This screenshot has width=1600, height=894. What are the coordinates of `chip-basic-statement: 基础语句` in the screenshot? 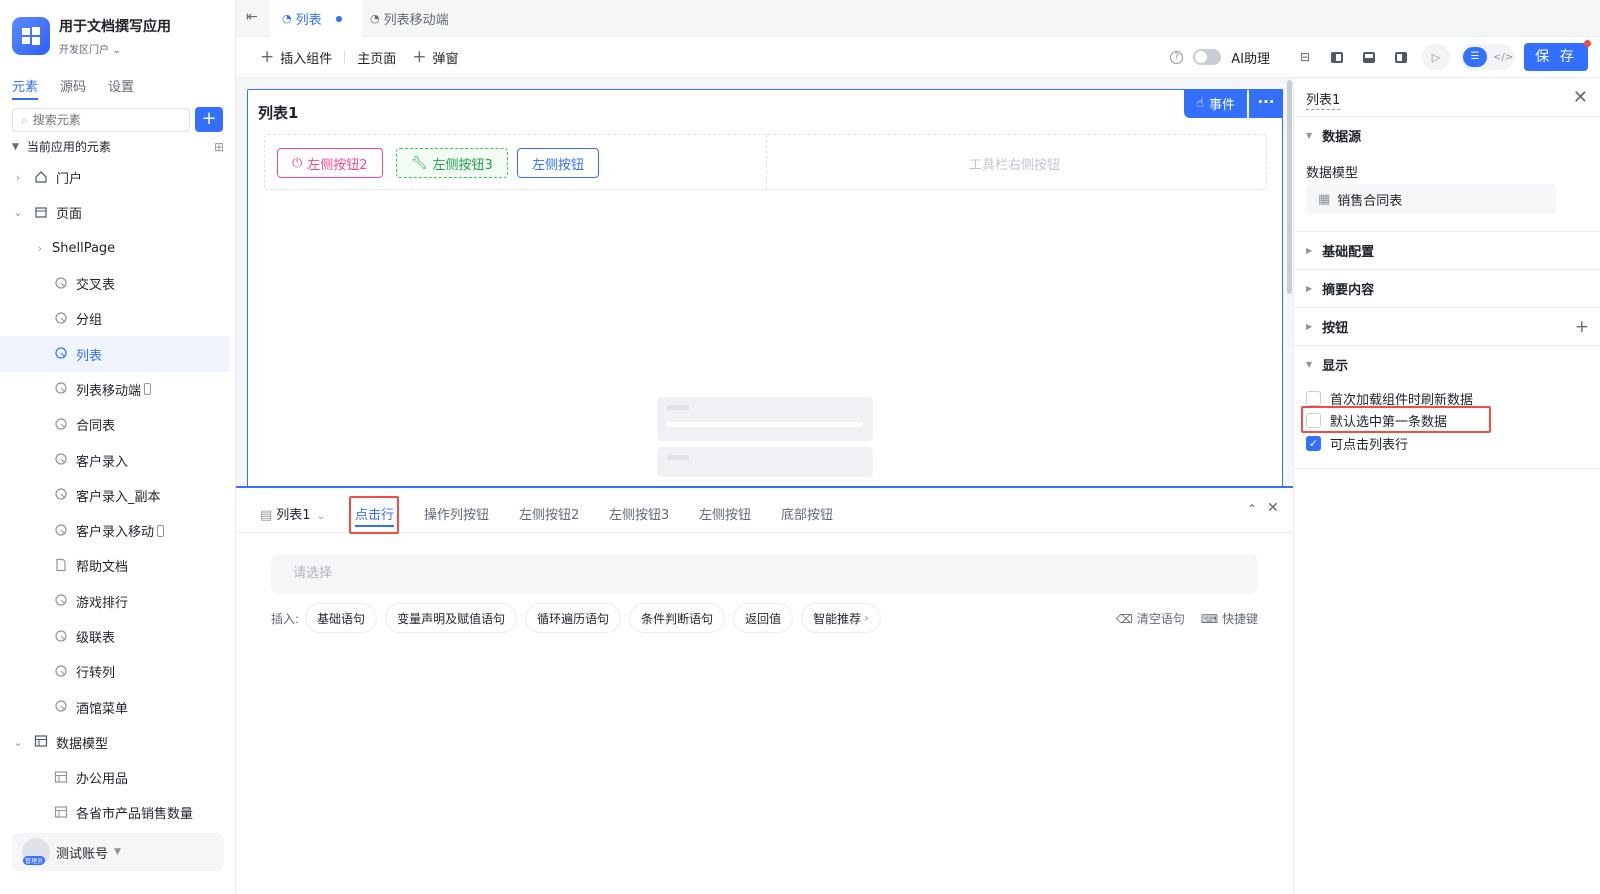 It's located at (341, 618).